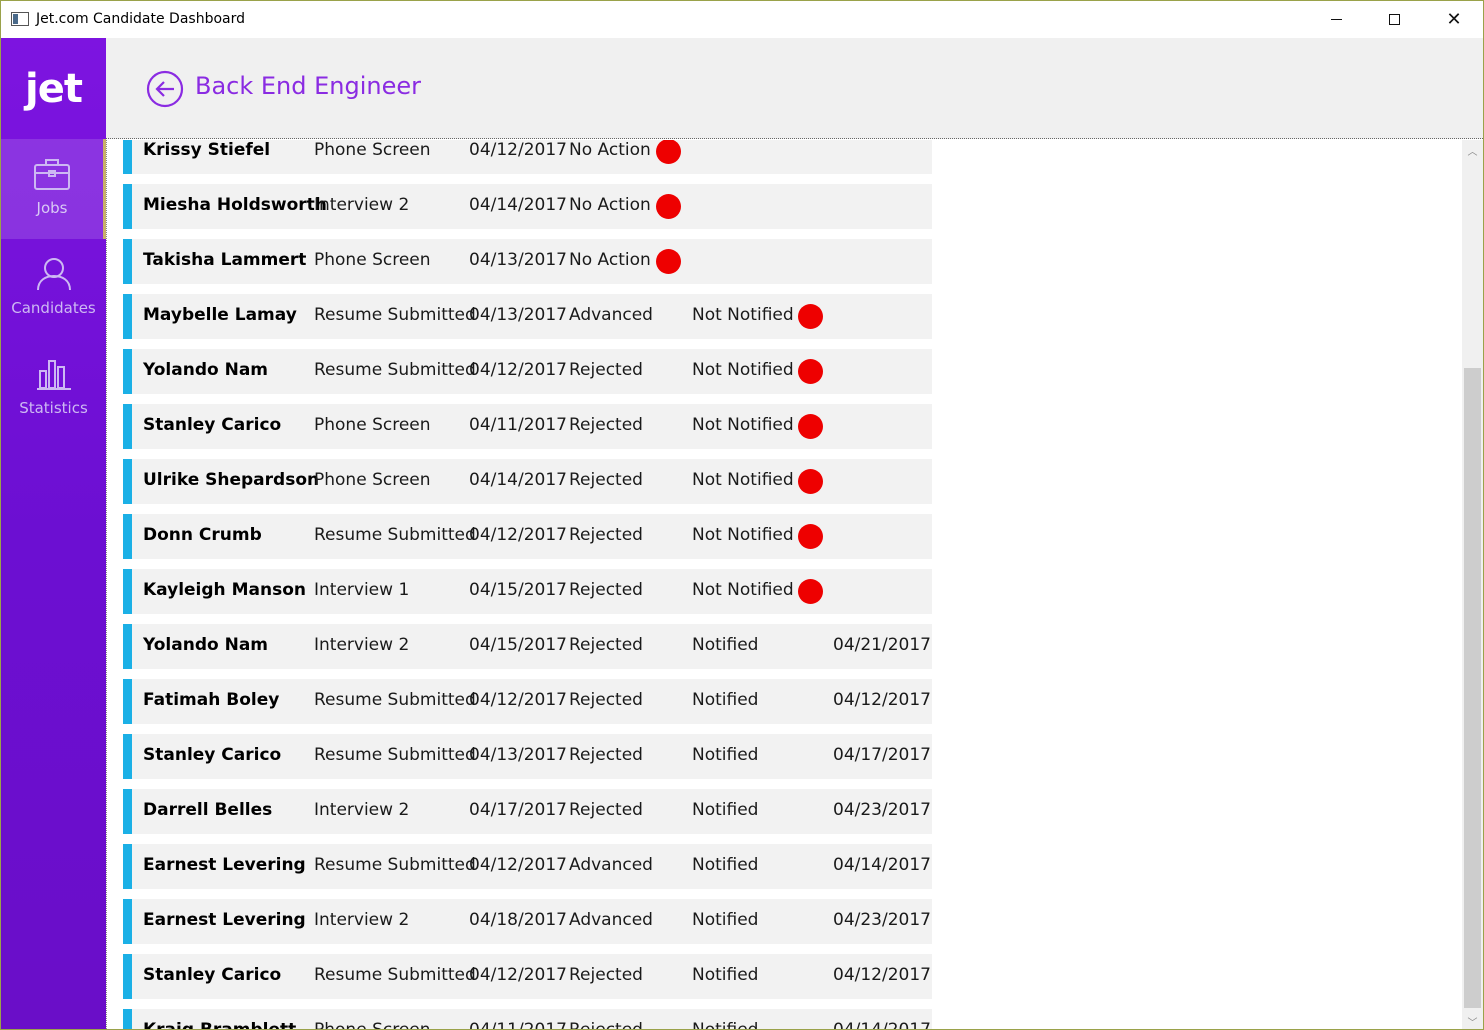 This screenshot has height=1030, width=1484. What do you see at coordinates (220, 315) in the screenshot?
I see `candidate-name: Maybelle Lamay` at bounding box center [220, 315].